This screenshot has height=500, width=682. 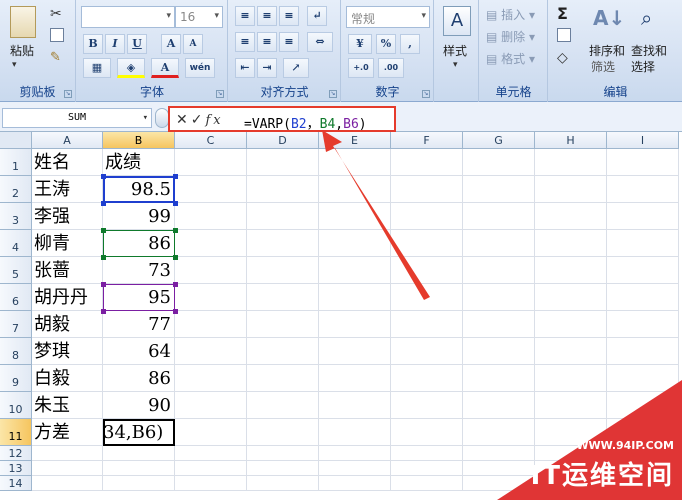 I want to click on cell-A4: 柳青, so click(x=67, y=243).